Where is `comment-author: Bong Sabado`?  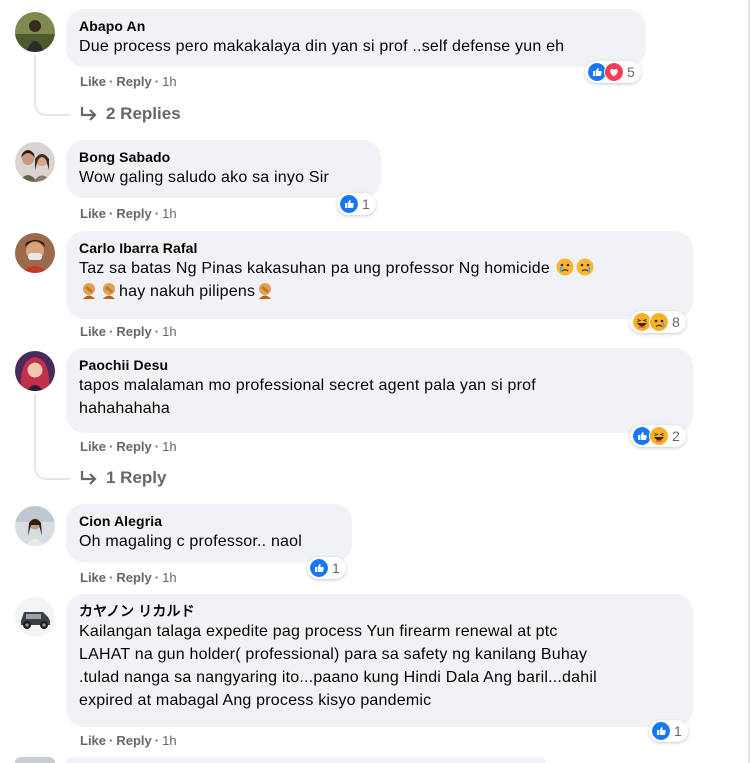 comment-author: Bong Sabado is located at coordinates (224, 157).